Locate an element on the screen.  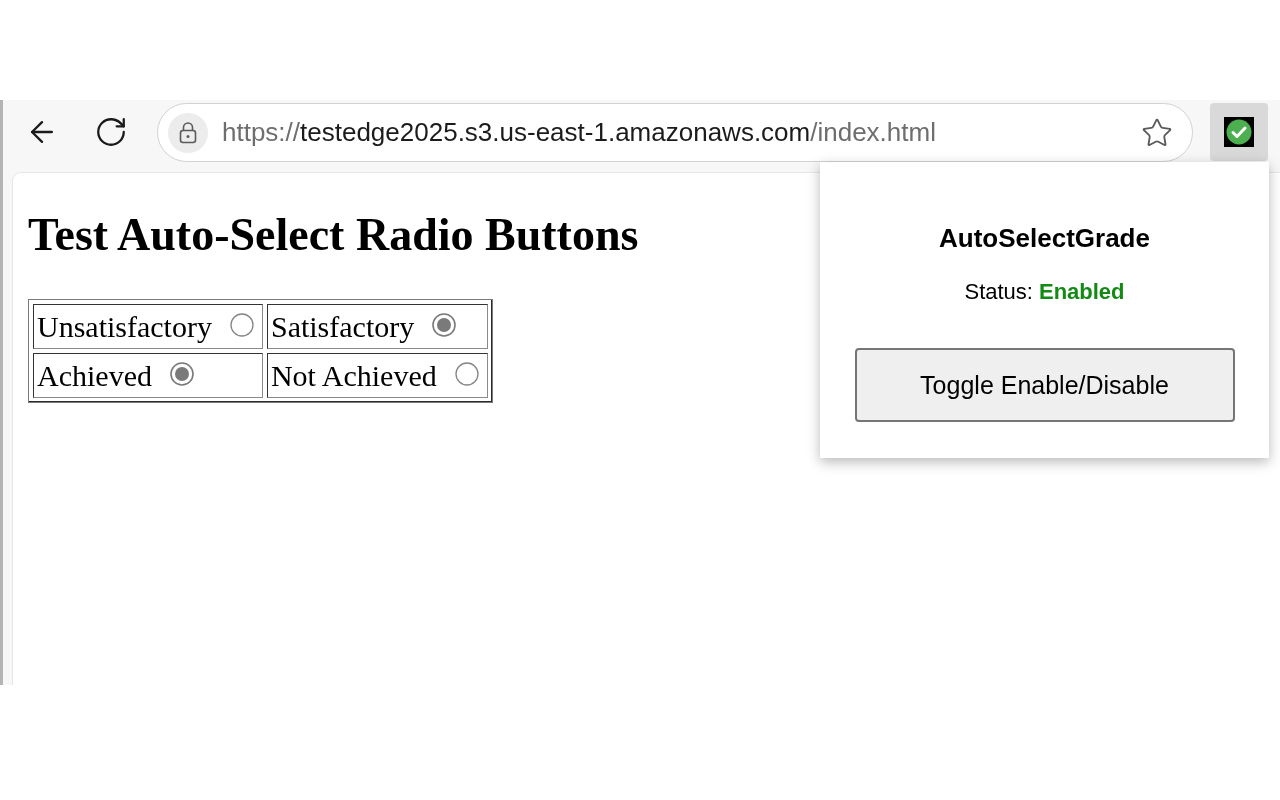
grade-label: Satisfactory is located at coordinates (342, 326).